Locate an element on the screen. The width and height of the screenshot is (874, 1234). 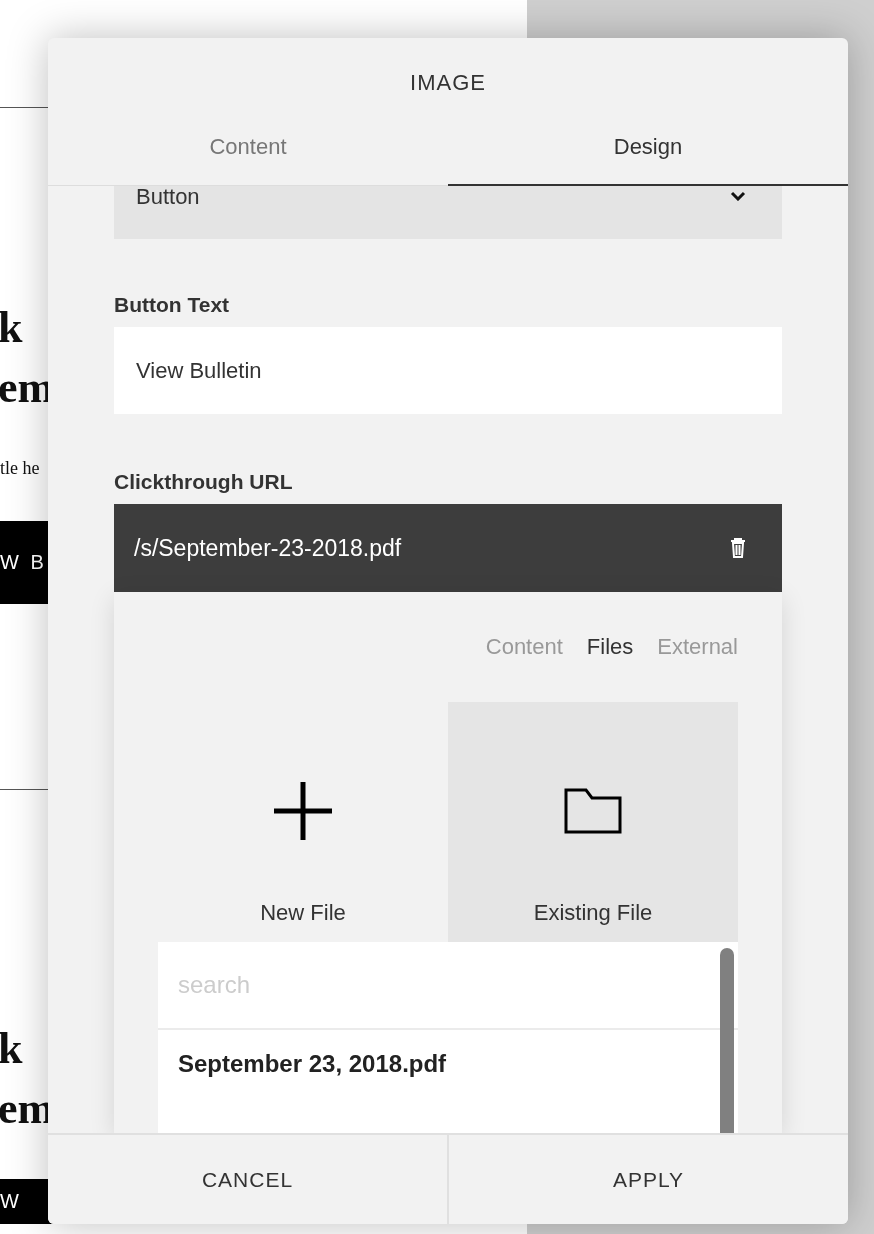
folder-icon is located at coordinates (593, 811).